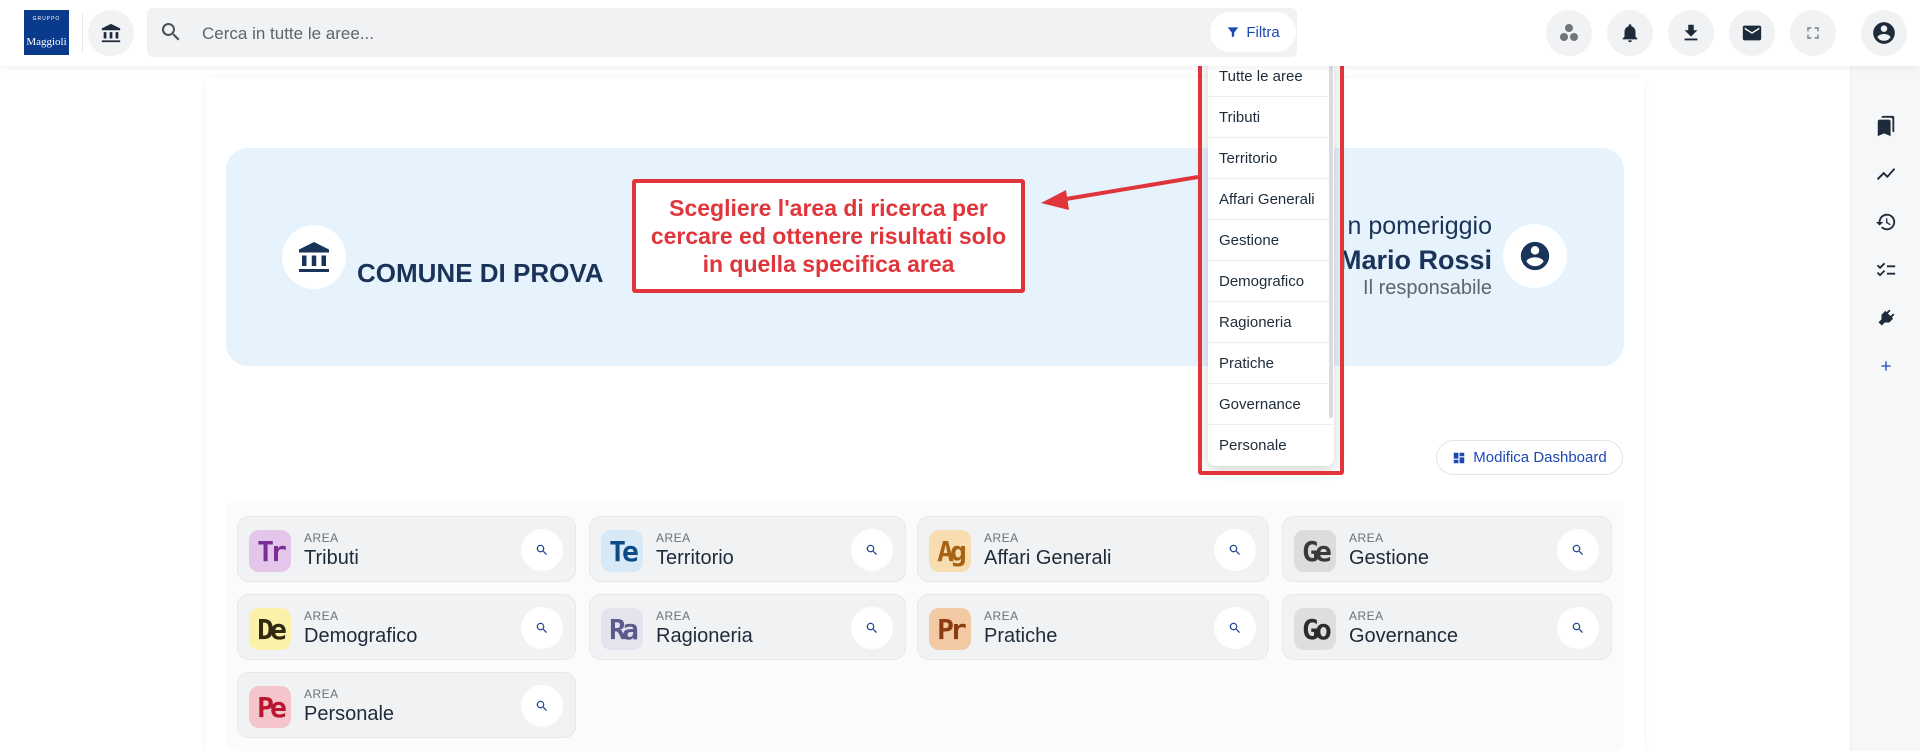  Describe the element at coordinates (1233, 32) in the screenshot. I see `filter-icon` at that location.